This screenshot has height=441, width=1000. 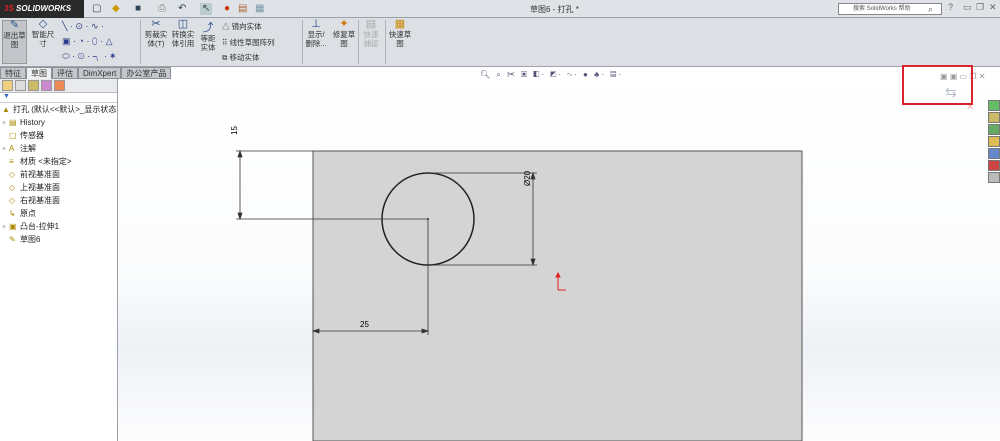 I want to click on save-icon: ■, so click(x=138, y=9).